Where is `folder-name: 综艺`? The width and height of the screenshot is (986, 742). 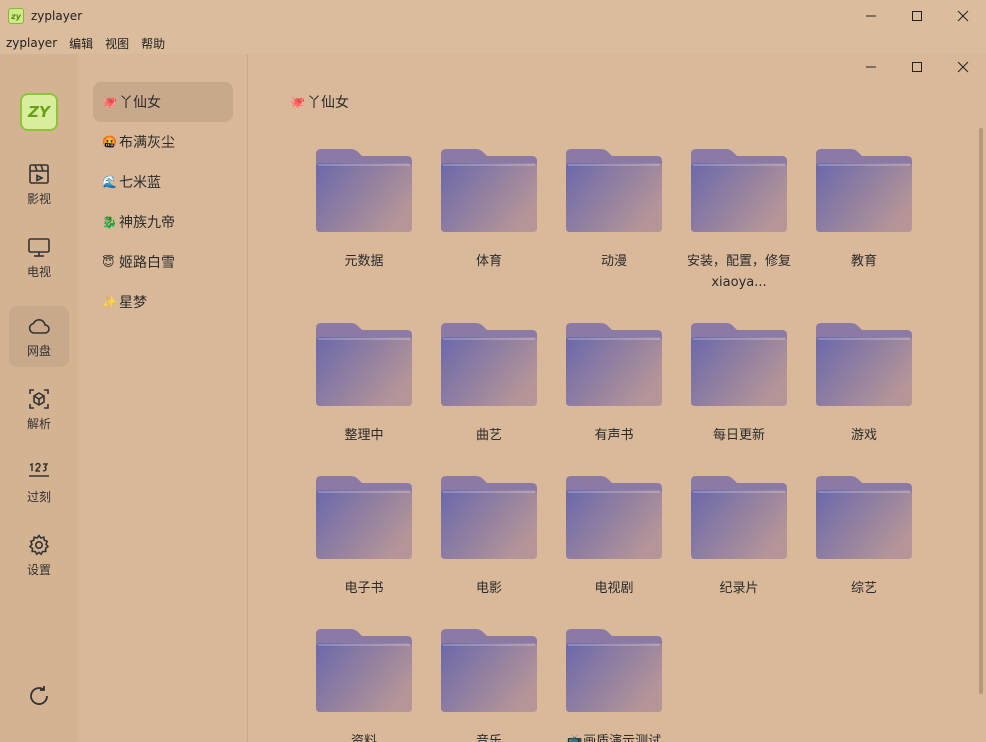 folder-name: 综艺 is located at coordinates (863, 588).